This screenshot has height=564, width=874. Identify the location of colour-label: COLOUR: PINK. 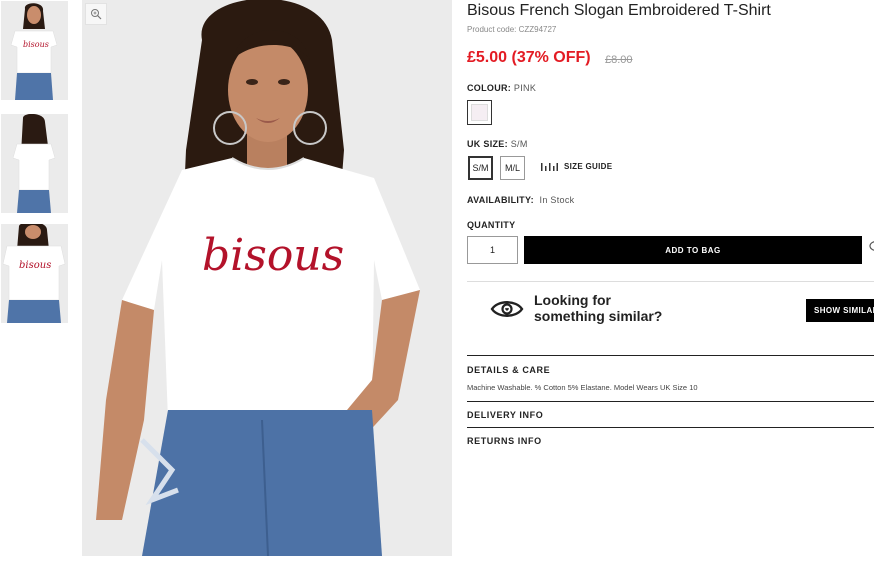
(501, 88).